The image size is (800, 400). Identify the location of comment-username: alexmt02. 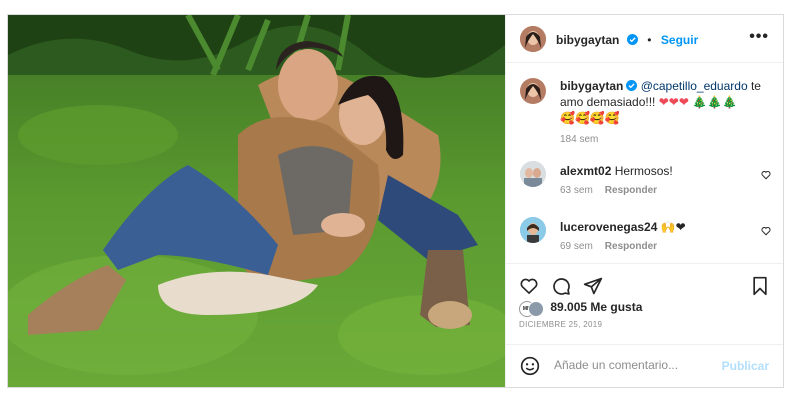
(585, 171).